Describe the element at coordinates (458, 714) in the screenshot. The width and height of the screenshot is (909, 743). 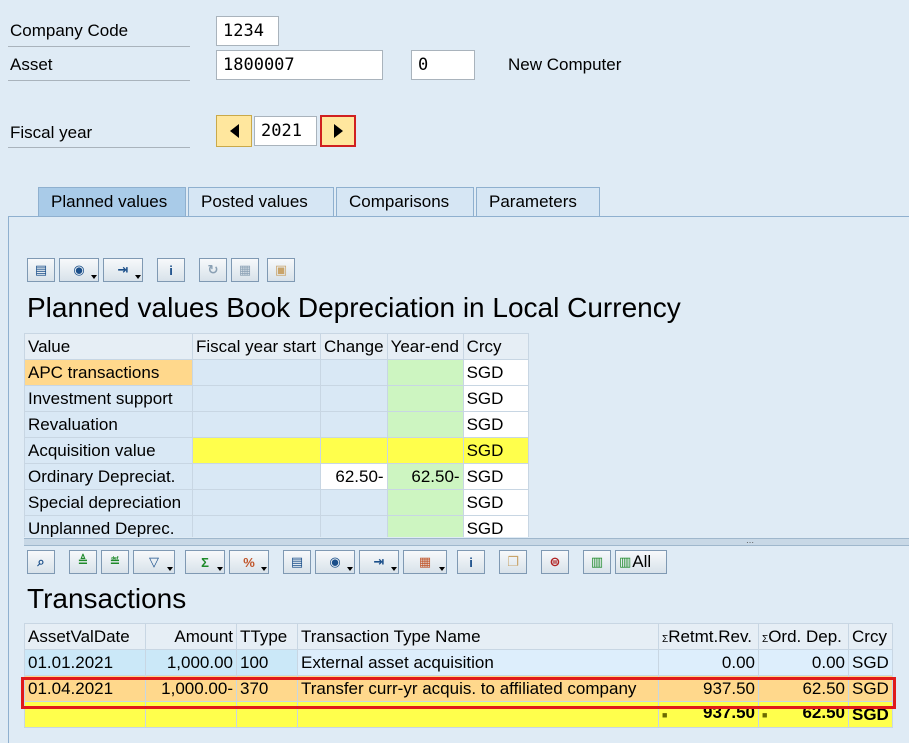
I see `totals-row: ■ 937.50 ■ 62.50 SGD` at that location.